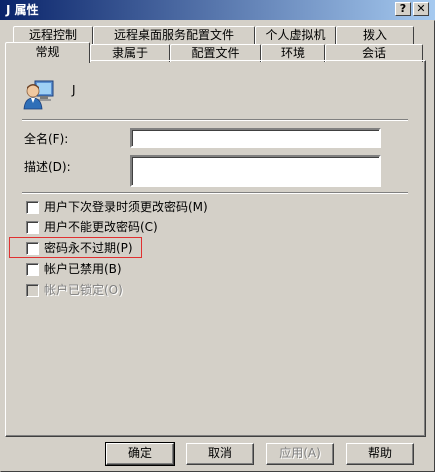 This screenshot has width=435, height=472. What do you see at coordinates (47, 52) in the screenshot?
I see `tab-general: 常规` at bounding box center [47, 52].